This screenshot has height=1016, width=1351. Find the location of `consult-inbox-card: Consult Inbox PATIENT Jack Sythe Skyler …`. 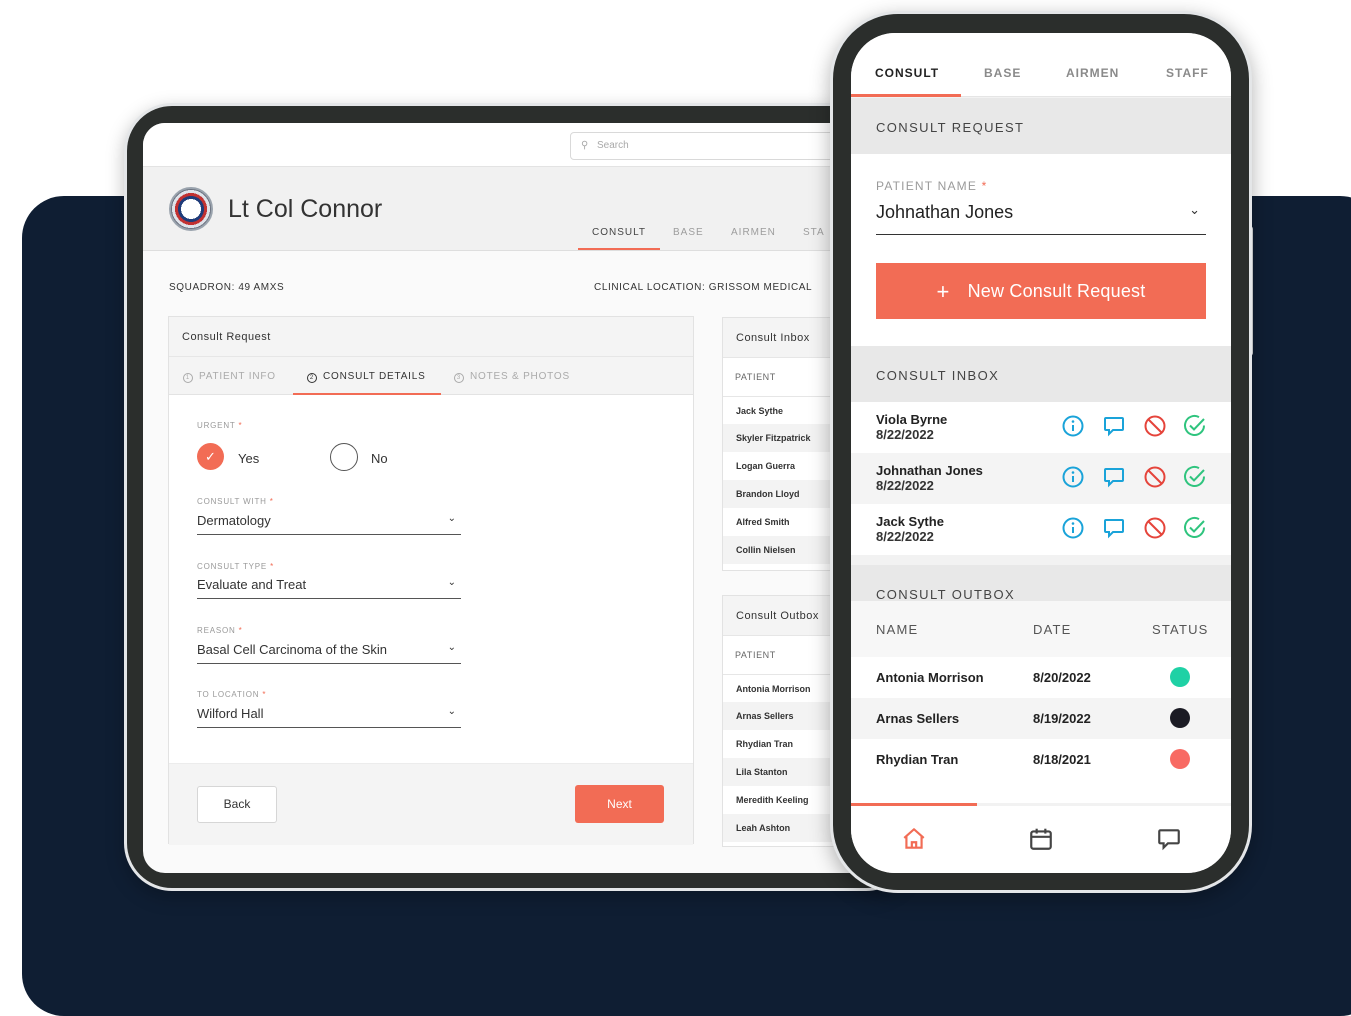

consult-inbox-card: Consult Inbox PATIENT Jack Sythe Skyler … is located at coordinates (782, 444).